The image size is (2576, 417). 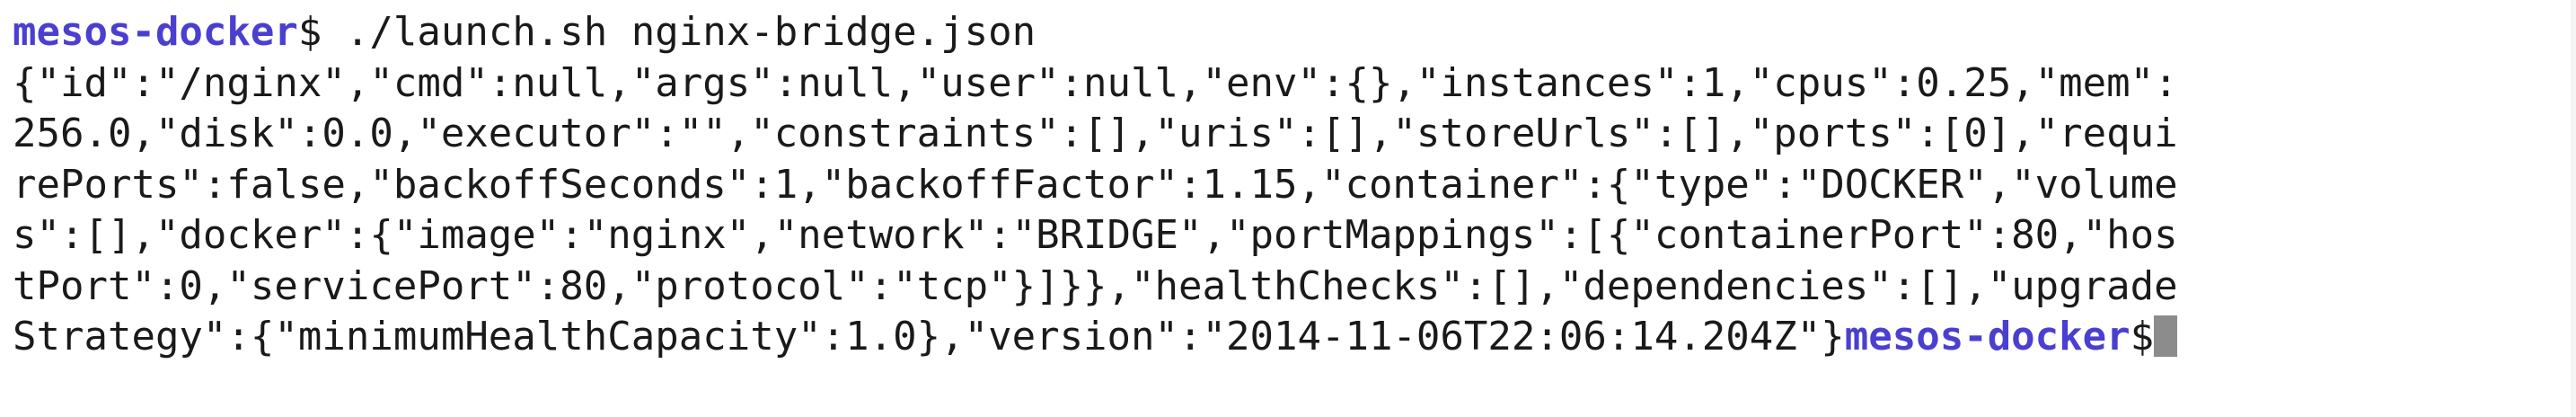 I want to click on command-text: ./launch.sh nginx-bridge.json, so click(x=679, y=32).